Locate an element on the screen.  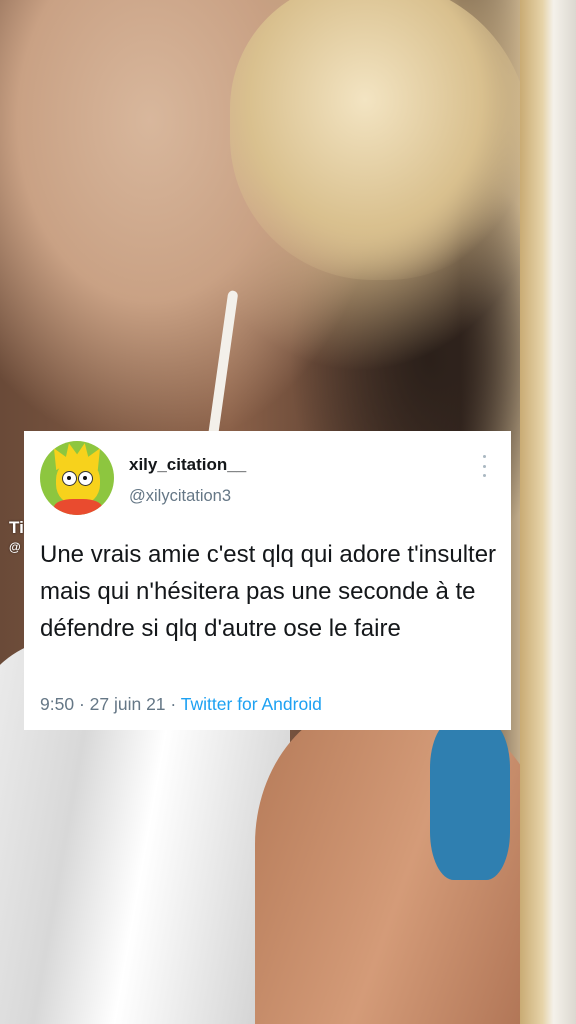
cartoon-avatar-icon is located at coordinates (77, 478).